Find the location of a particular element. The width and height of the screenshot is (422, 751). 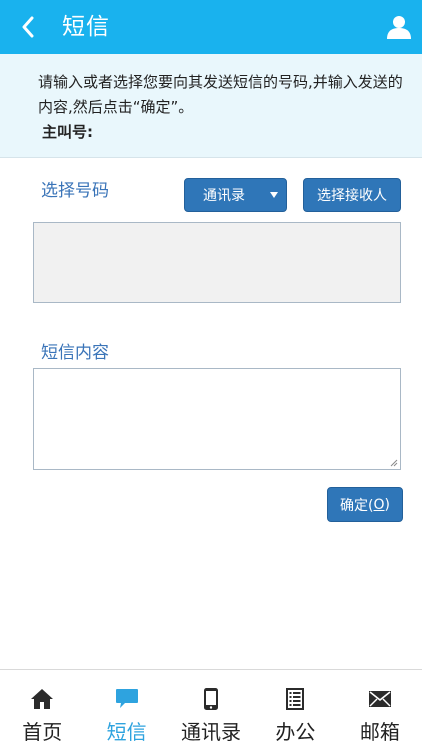

tab-contacts: 通讯录 is located at coordinates (211, 710).